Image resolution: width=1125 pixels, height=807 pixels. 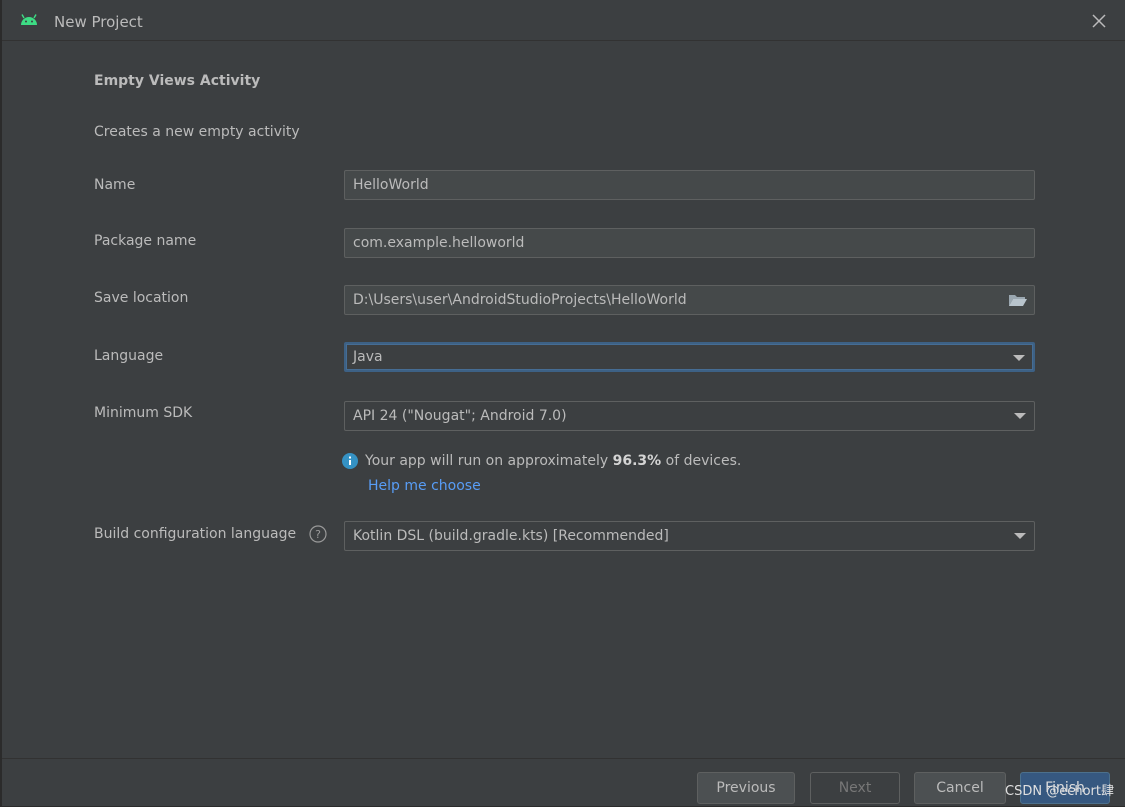 What do you see at coordinates (746, 788) in the screenshot?
I see `previous-button: Previous` at bounding box center [746, 788].